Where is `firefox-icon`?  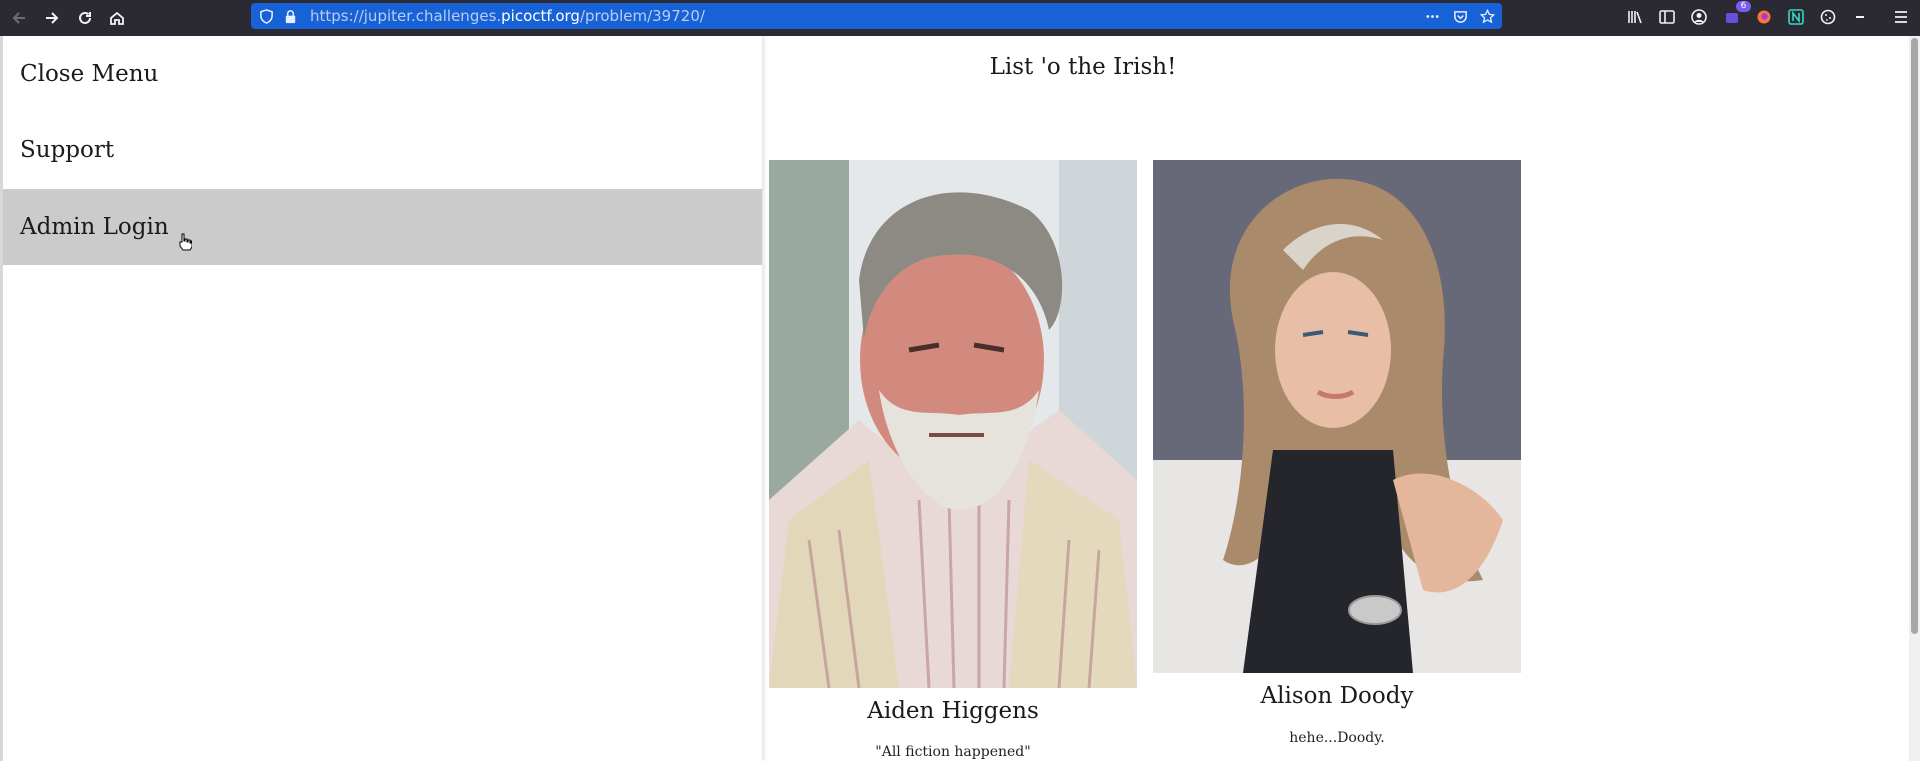 firefox-icon is located at coordinates (1764, 17).